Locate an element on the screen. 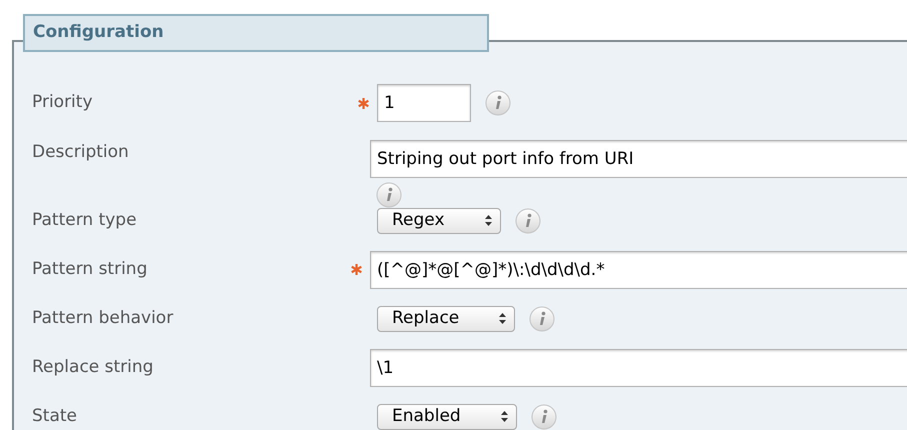  select-dropdown: Regex is located at coordinates (439, 221).